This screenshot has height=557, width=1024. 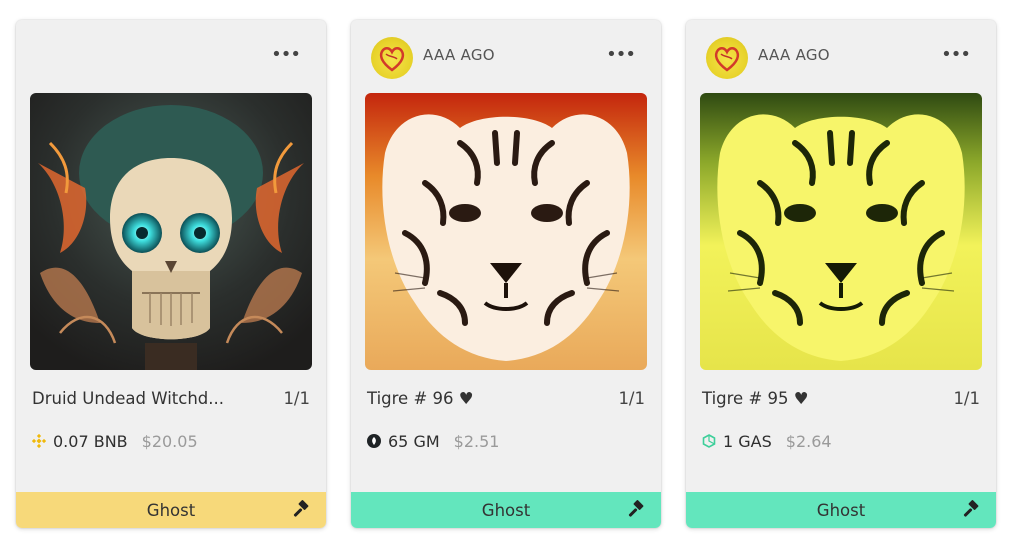 What do you see at coordinates (709, 441) in the screenshot?
I see `gas-icon` at bounding box center [709, 441].